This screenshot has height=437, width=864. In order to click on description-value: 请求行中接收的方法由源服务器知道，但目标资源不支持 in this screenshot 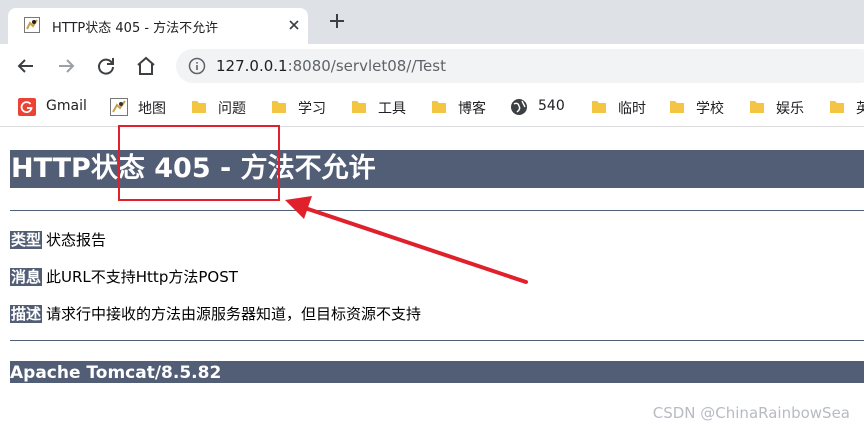, I will do `click(234, 314)`.